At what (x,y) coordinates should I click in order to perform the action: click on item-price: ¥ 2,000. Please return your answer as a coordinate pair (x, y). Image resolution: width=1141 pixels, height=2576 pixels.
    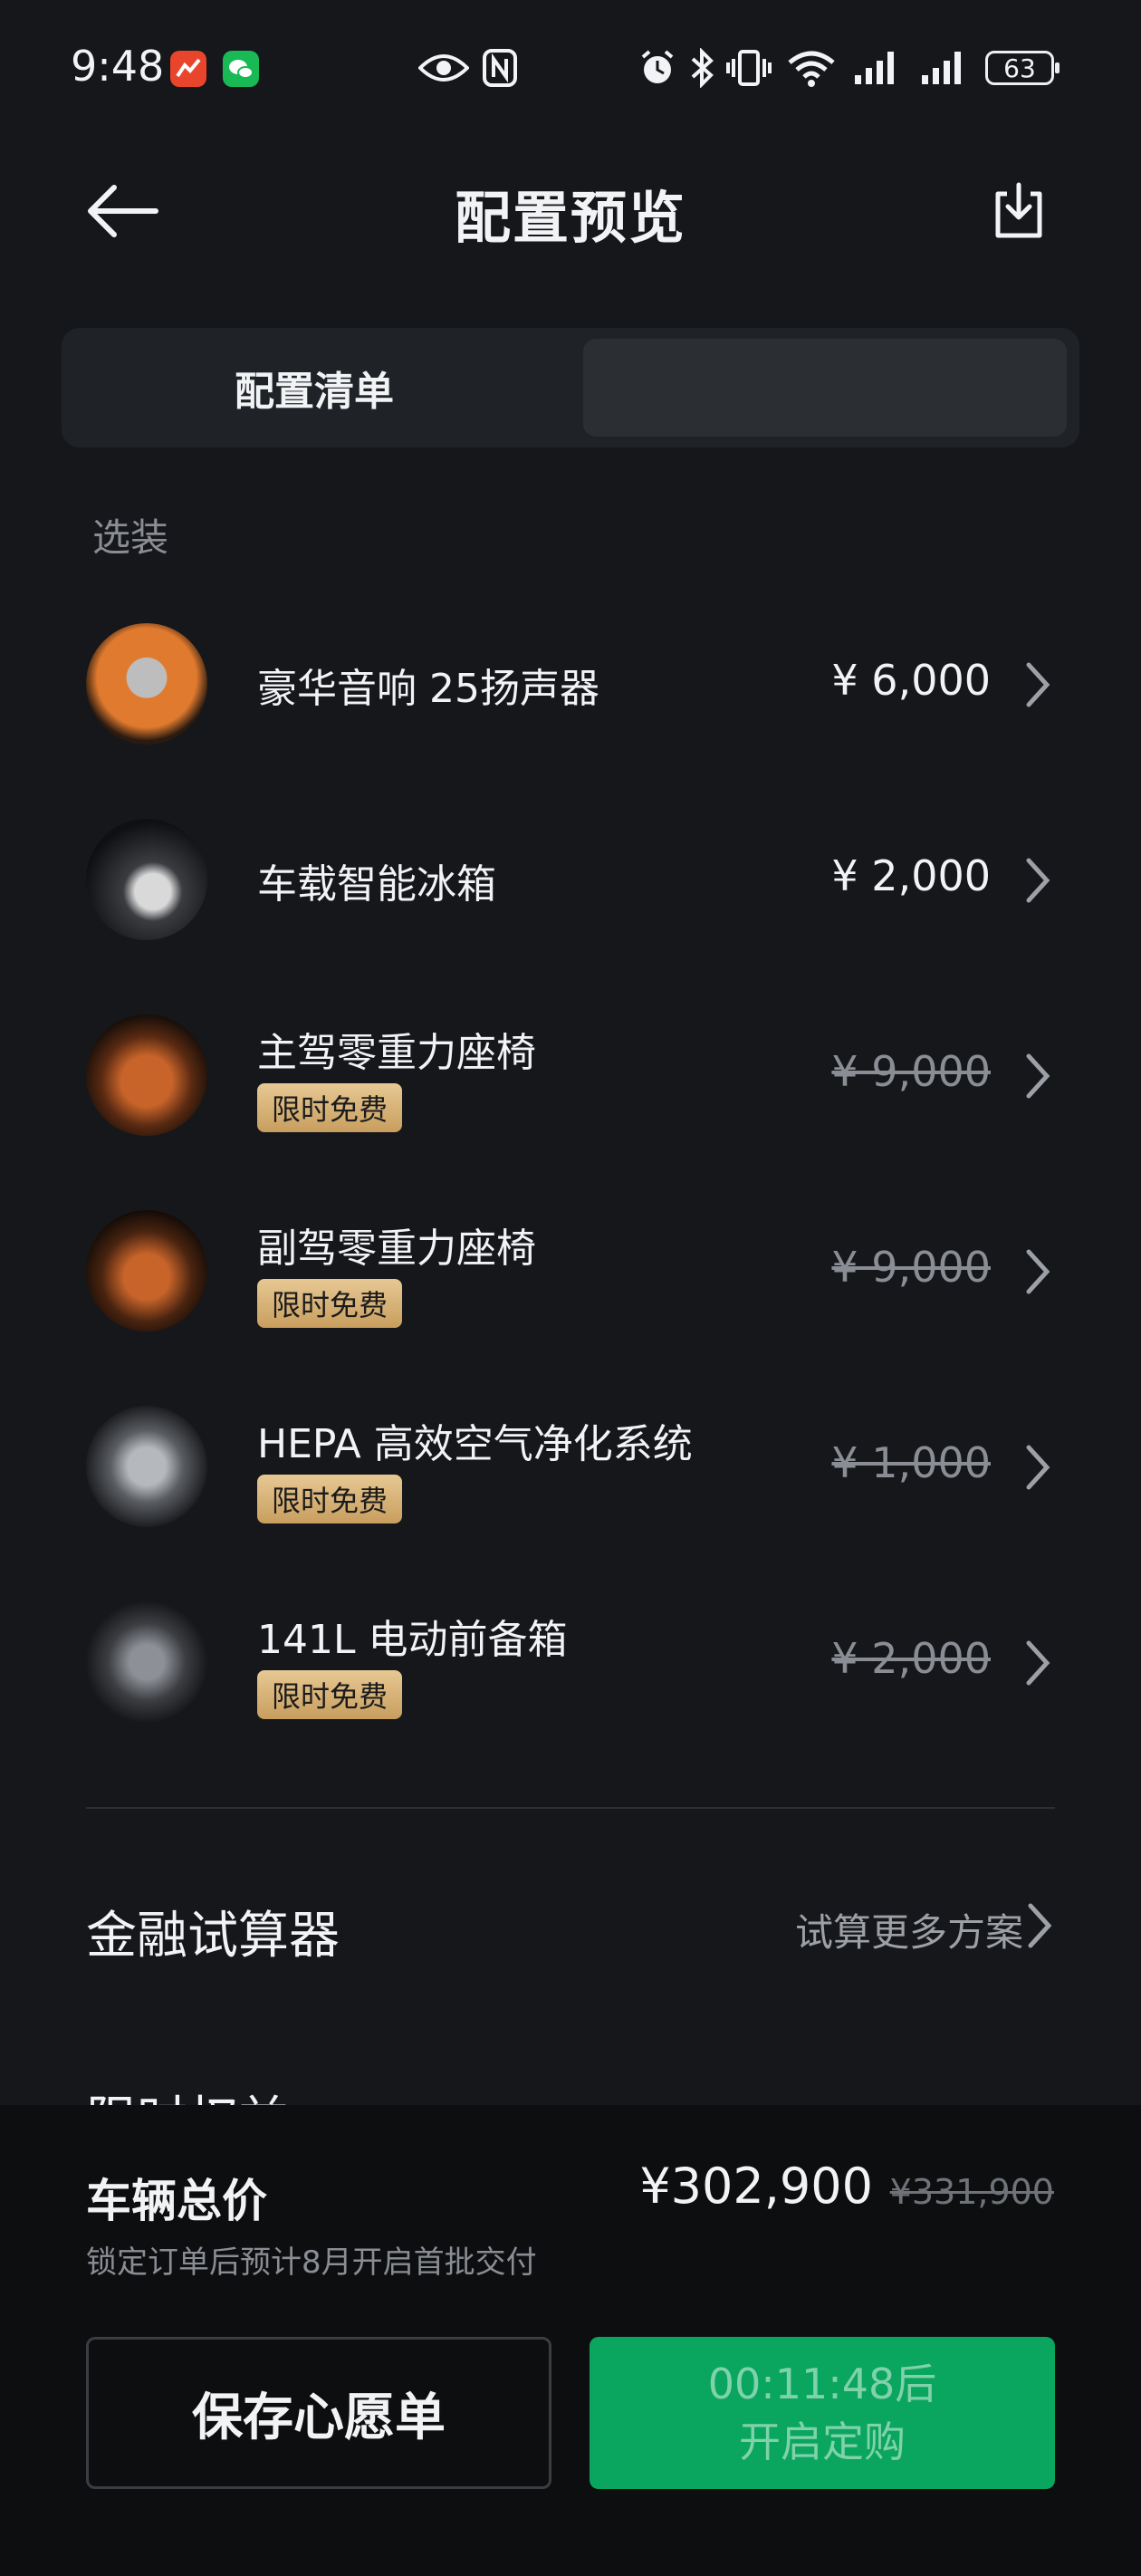
    Looking at the image, I should click on (911, 875).